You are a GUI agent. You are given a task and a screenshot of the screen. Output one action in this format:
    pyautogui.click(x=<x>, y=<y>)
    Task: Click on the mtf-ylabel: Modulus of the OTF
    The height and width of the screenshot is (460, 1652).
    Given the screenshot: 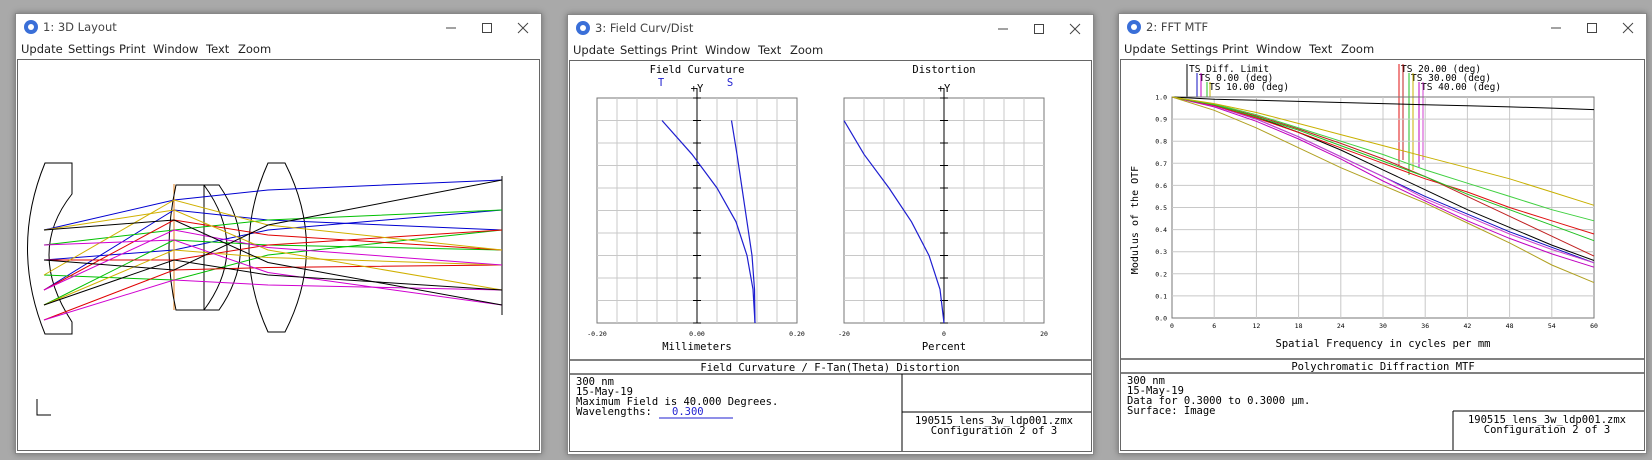 What is the action you would take?
    pyautogui.click(x=1135, y=220)
    